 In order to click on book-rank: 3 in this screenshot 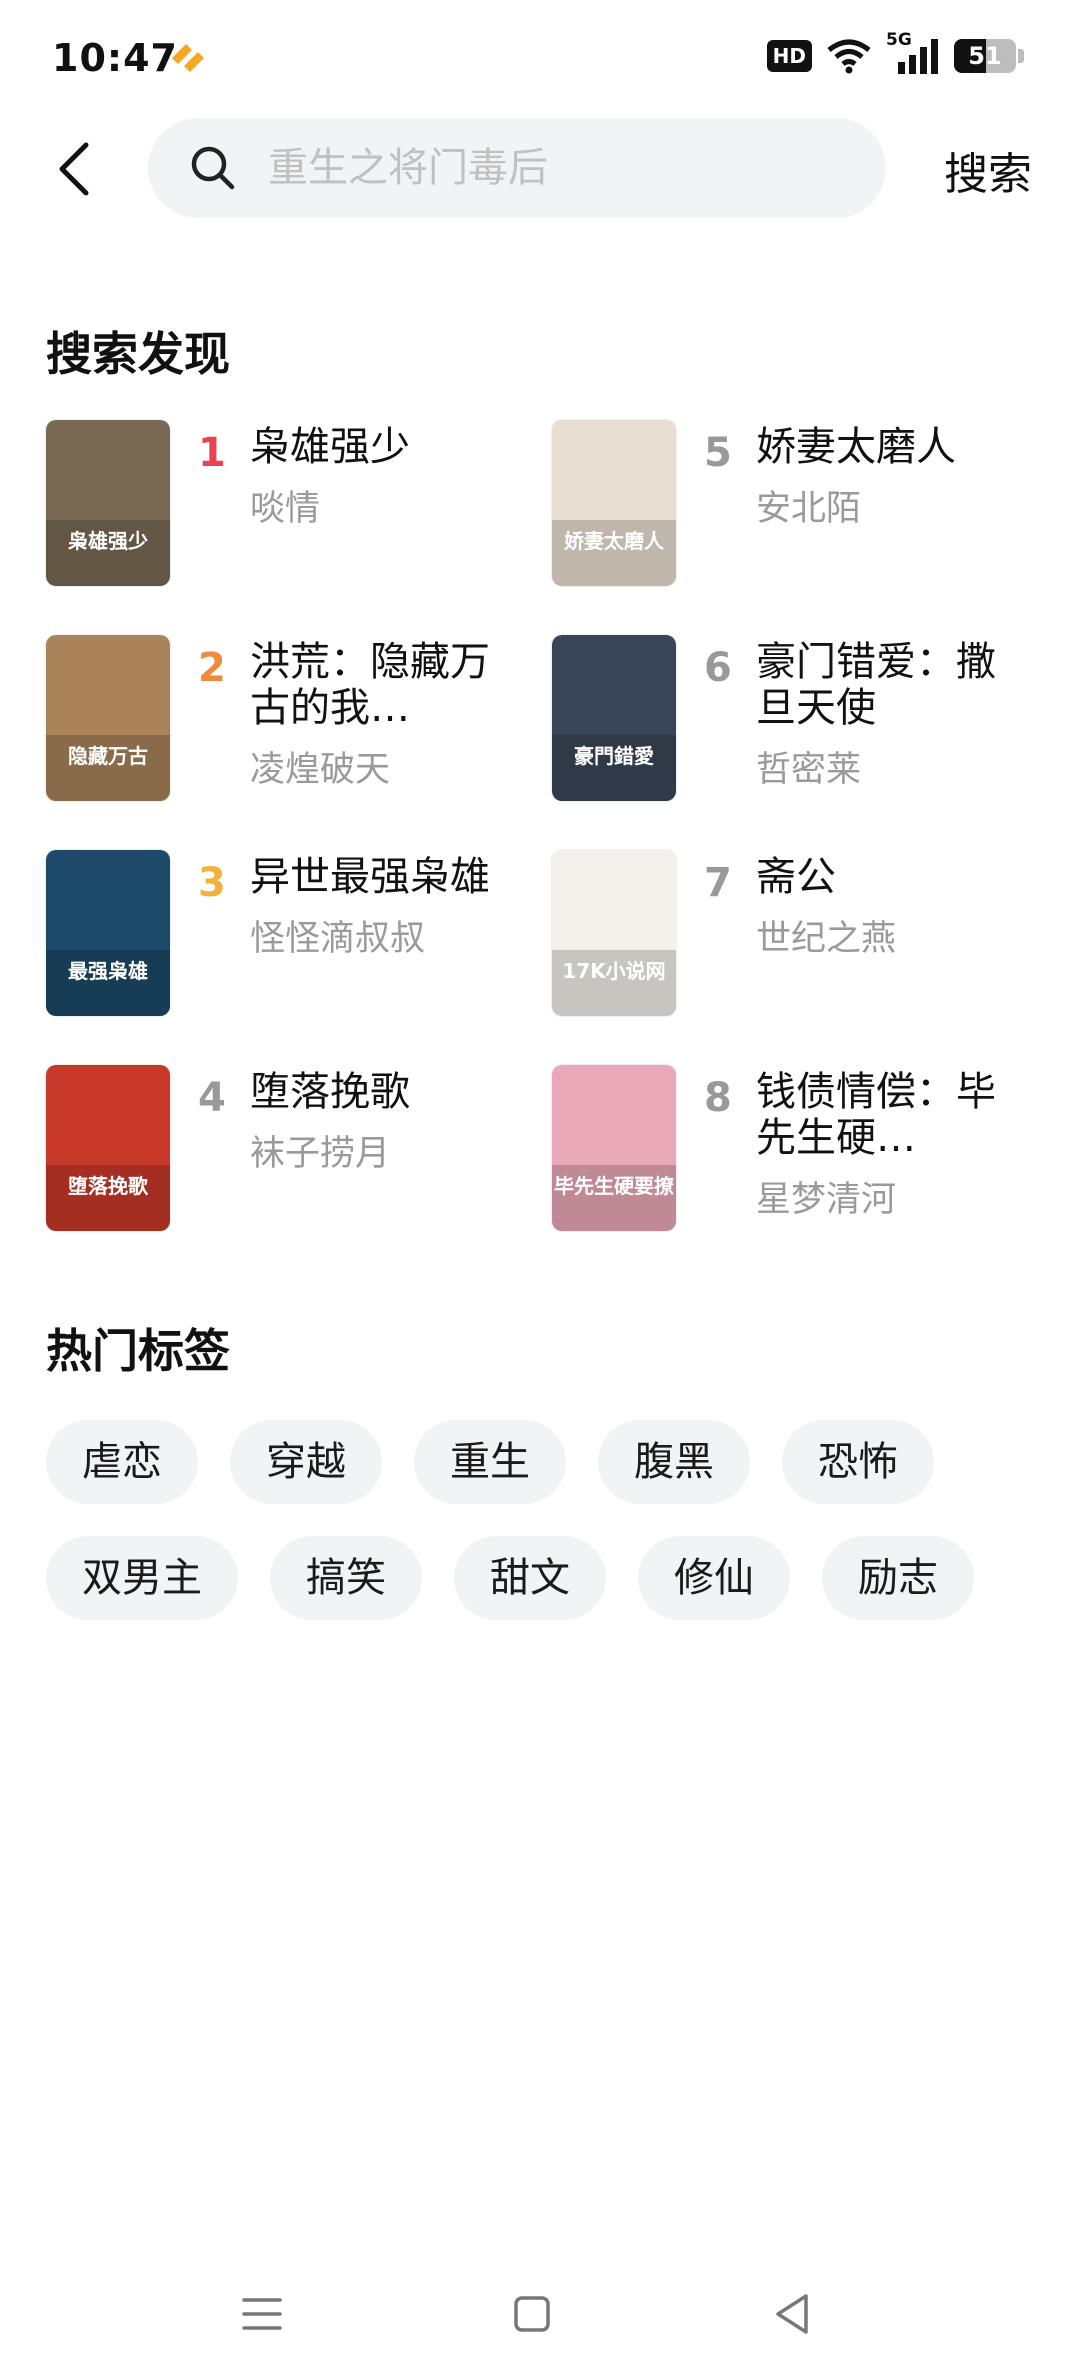, I will do `click(212, 883)`.